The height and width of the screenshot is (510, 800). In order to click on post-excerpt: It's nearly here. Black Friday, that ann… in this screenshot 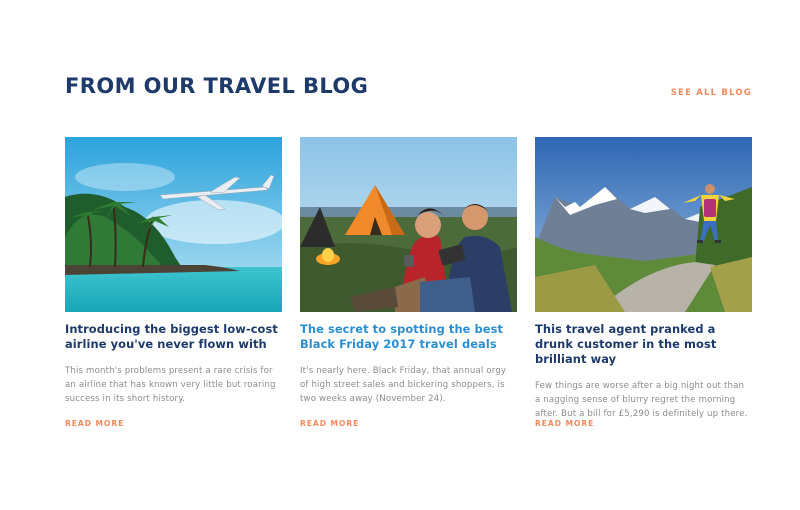, I will do `click(403, 385)`.